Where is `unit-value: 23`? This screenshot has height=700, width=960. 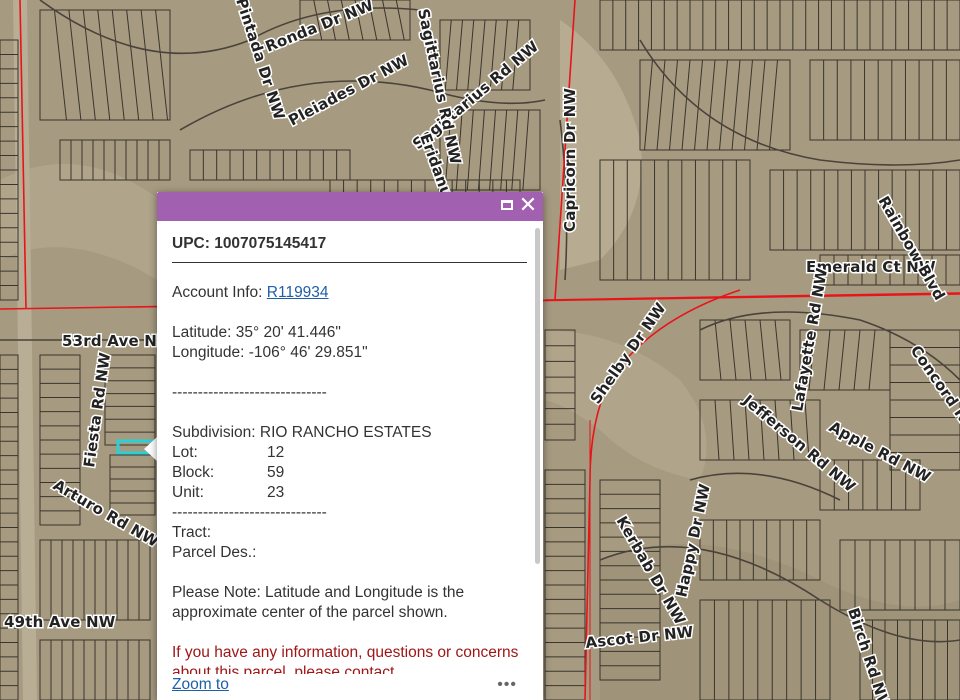
unit-value: 23 is located at coordinates (276, 492).